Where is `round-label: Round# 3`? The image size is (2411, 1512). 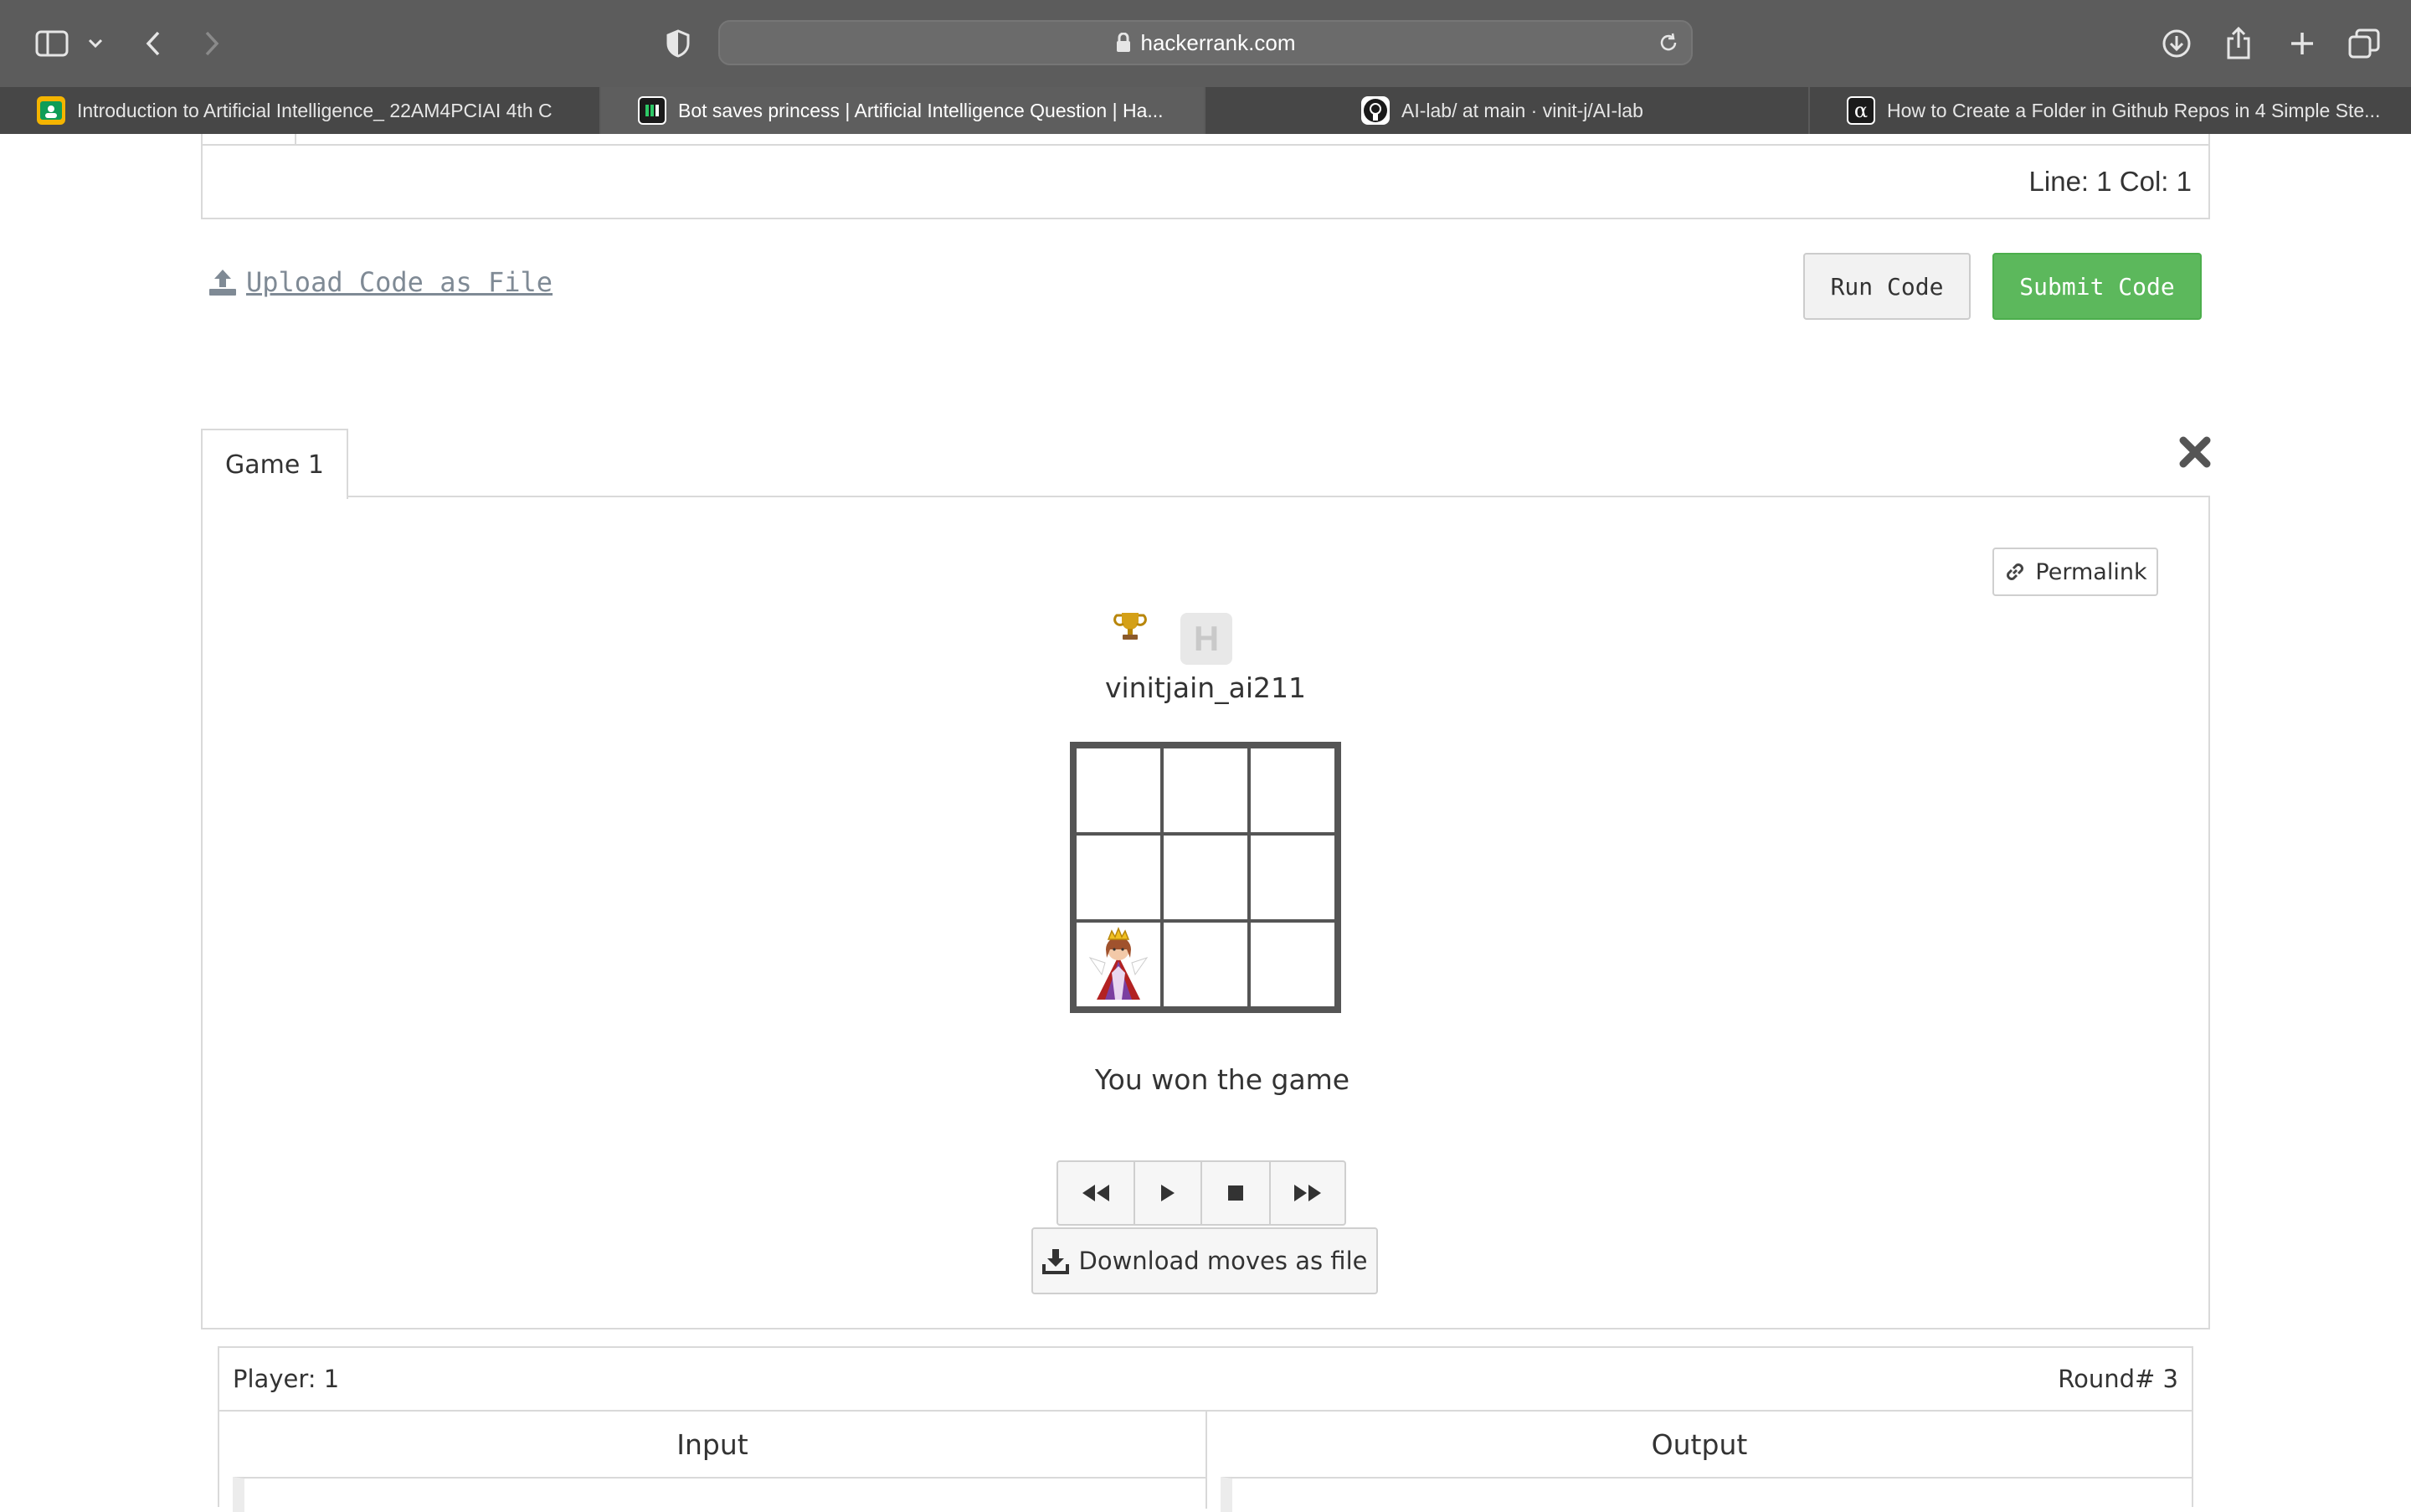
round-label: Round# 3 is located at coordinates (2118, 1379).